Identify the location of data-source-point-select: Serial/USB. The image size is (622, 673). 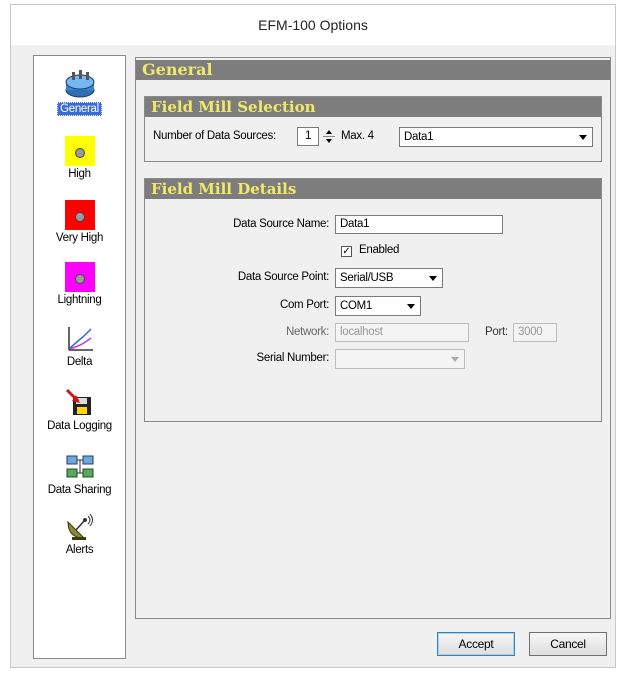
(389, 278).